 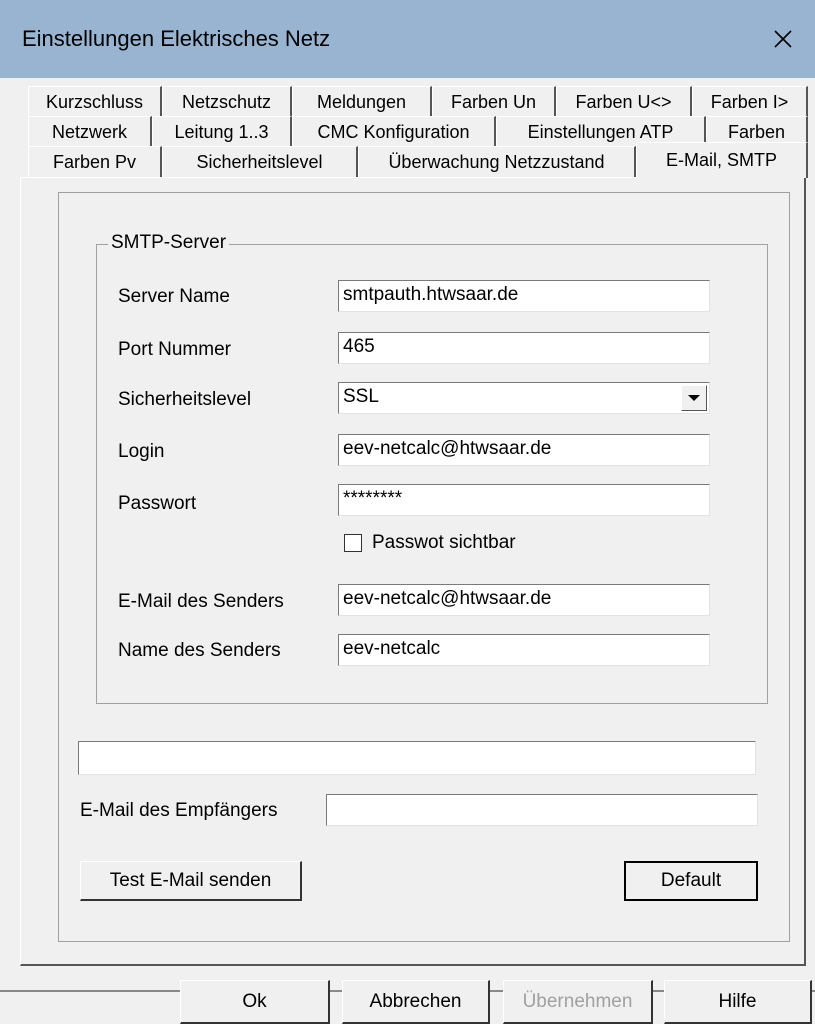 I want to click on sender-name-field: eev-netcalc, so click(x=524, y=650).